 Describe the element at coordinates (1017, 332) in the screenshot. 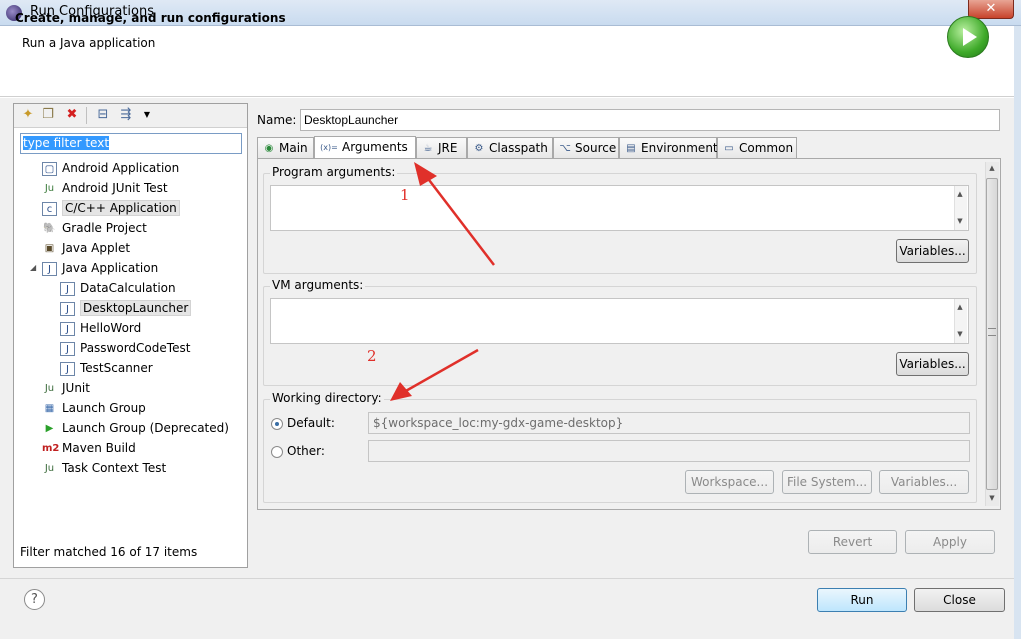

I see `window-frame` at that location.